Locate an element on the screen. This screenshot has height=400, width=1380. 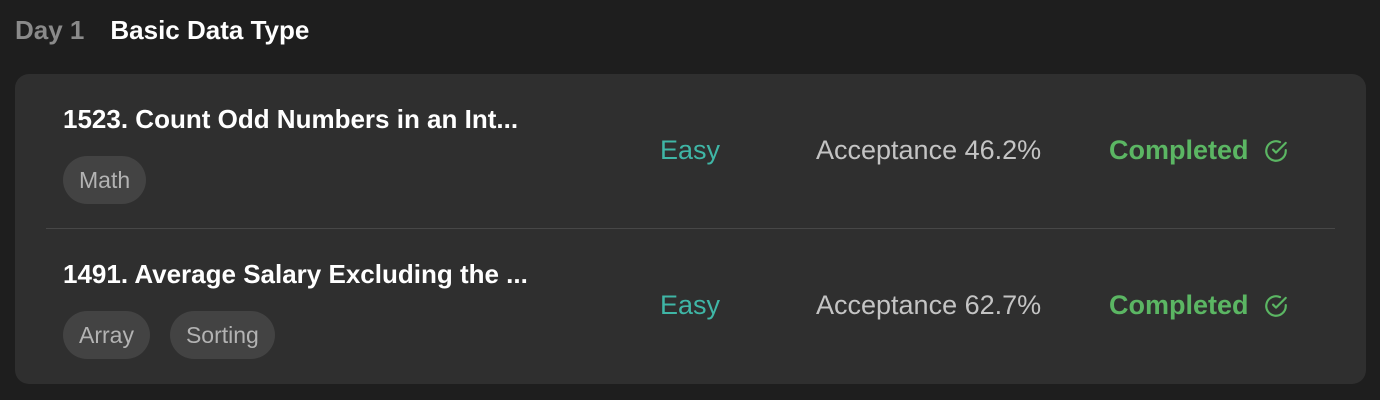
problem-tags: Math is located at coordinates (105, 180).